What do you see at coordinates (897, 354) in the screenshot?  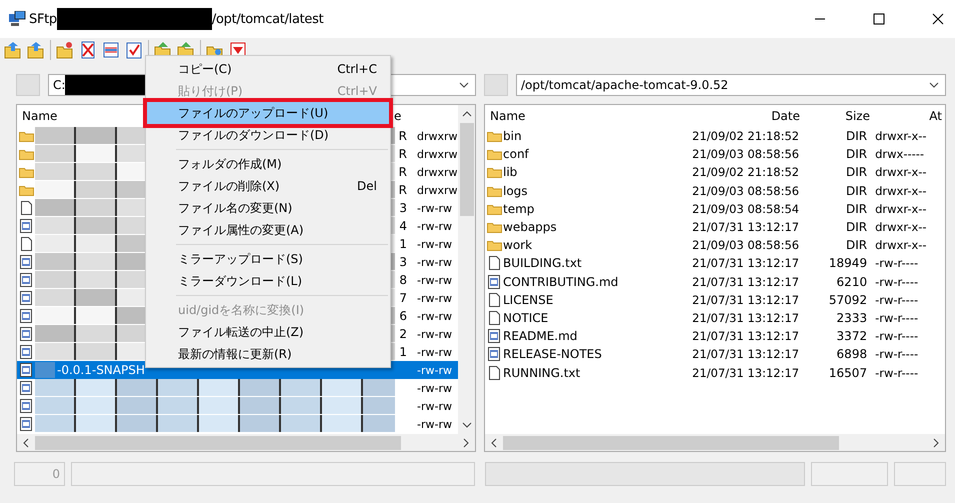 I see `file-attributes: -rw-r----` at bounding box center [897, 354].